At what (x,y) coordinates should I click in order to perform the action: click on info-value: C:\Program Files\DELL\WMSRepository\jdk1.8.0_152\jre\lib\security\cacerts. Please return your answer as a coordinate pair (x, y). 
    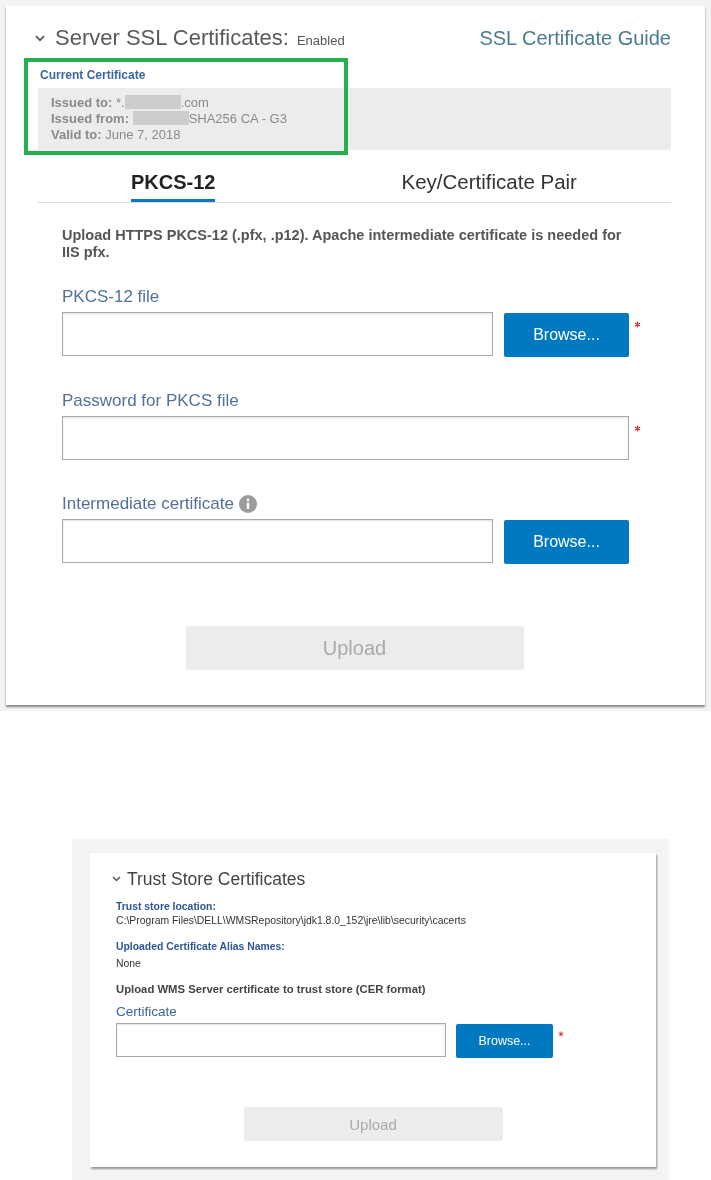
    Looking at the image, I should click on (291, 921).